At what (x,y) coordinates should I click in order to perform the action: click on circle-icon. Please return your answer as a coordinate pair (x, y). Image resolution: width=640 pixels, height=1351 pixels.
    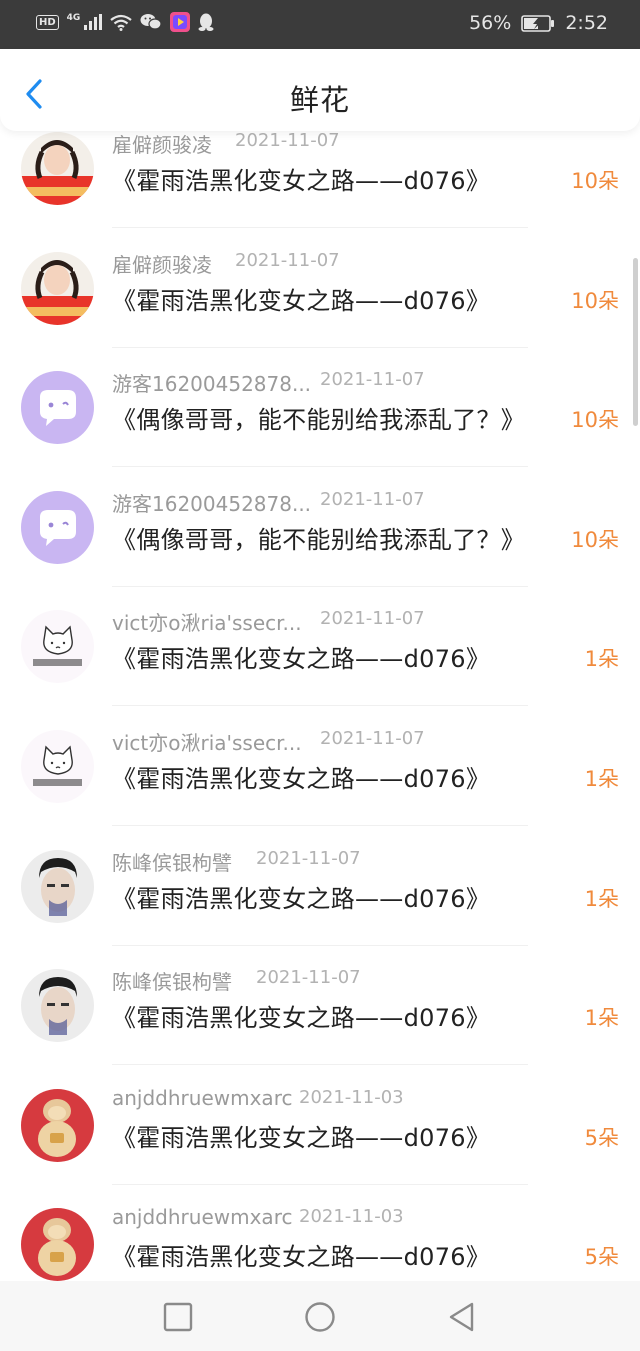
    Looking at the image, I should click on (320, 1317).